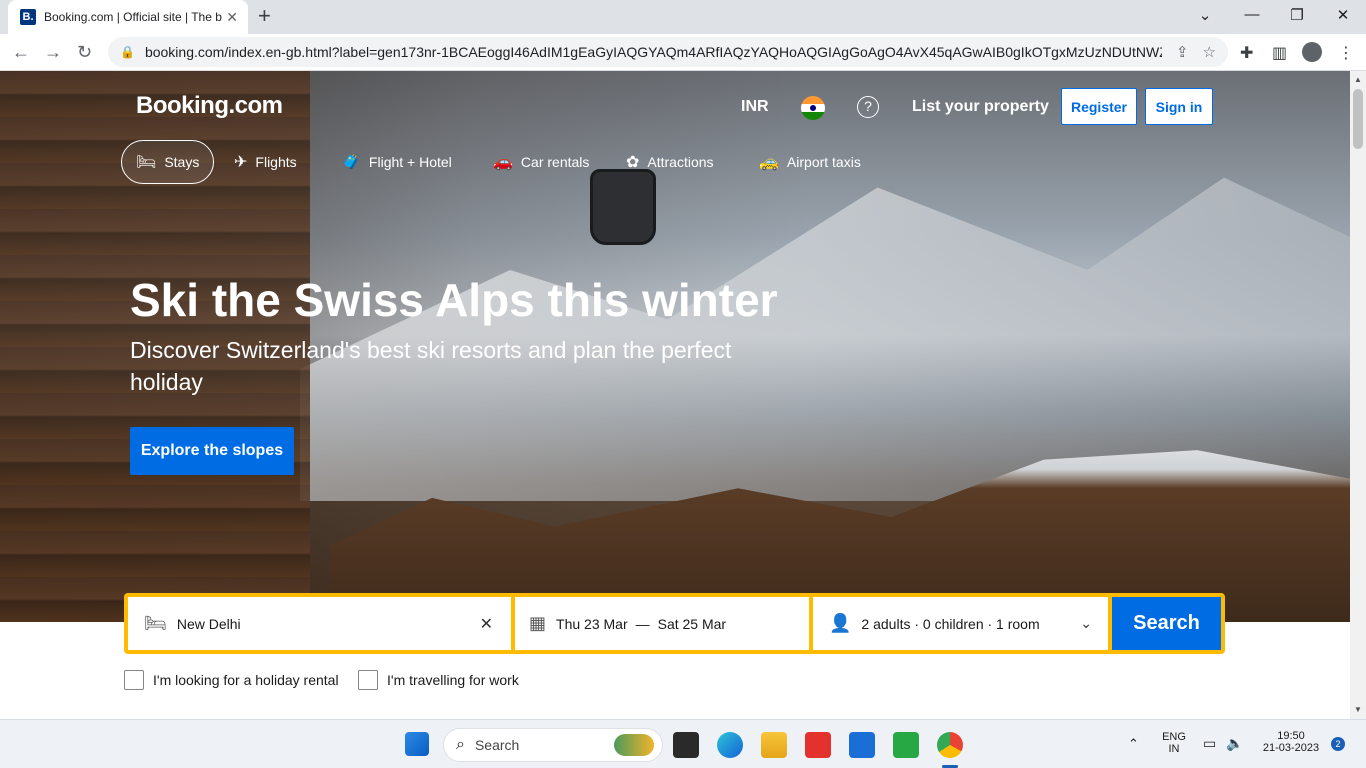 The height and width of the screenshot is (768, 1366). What do you see at coordinates (730, 745) in the screenshot?
I see `edge-browser-icon` at bounding box center [730, 745].